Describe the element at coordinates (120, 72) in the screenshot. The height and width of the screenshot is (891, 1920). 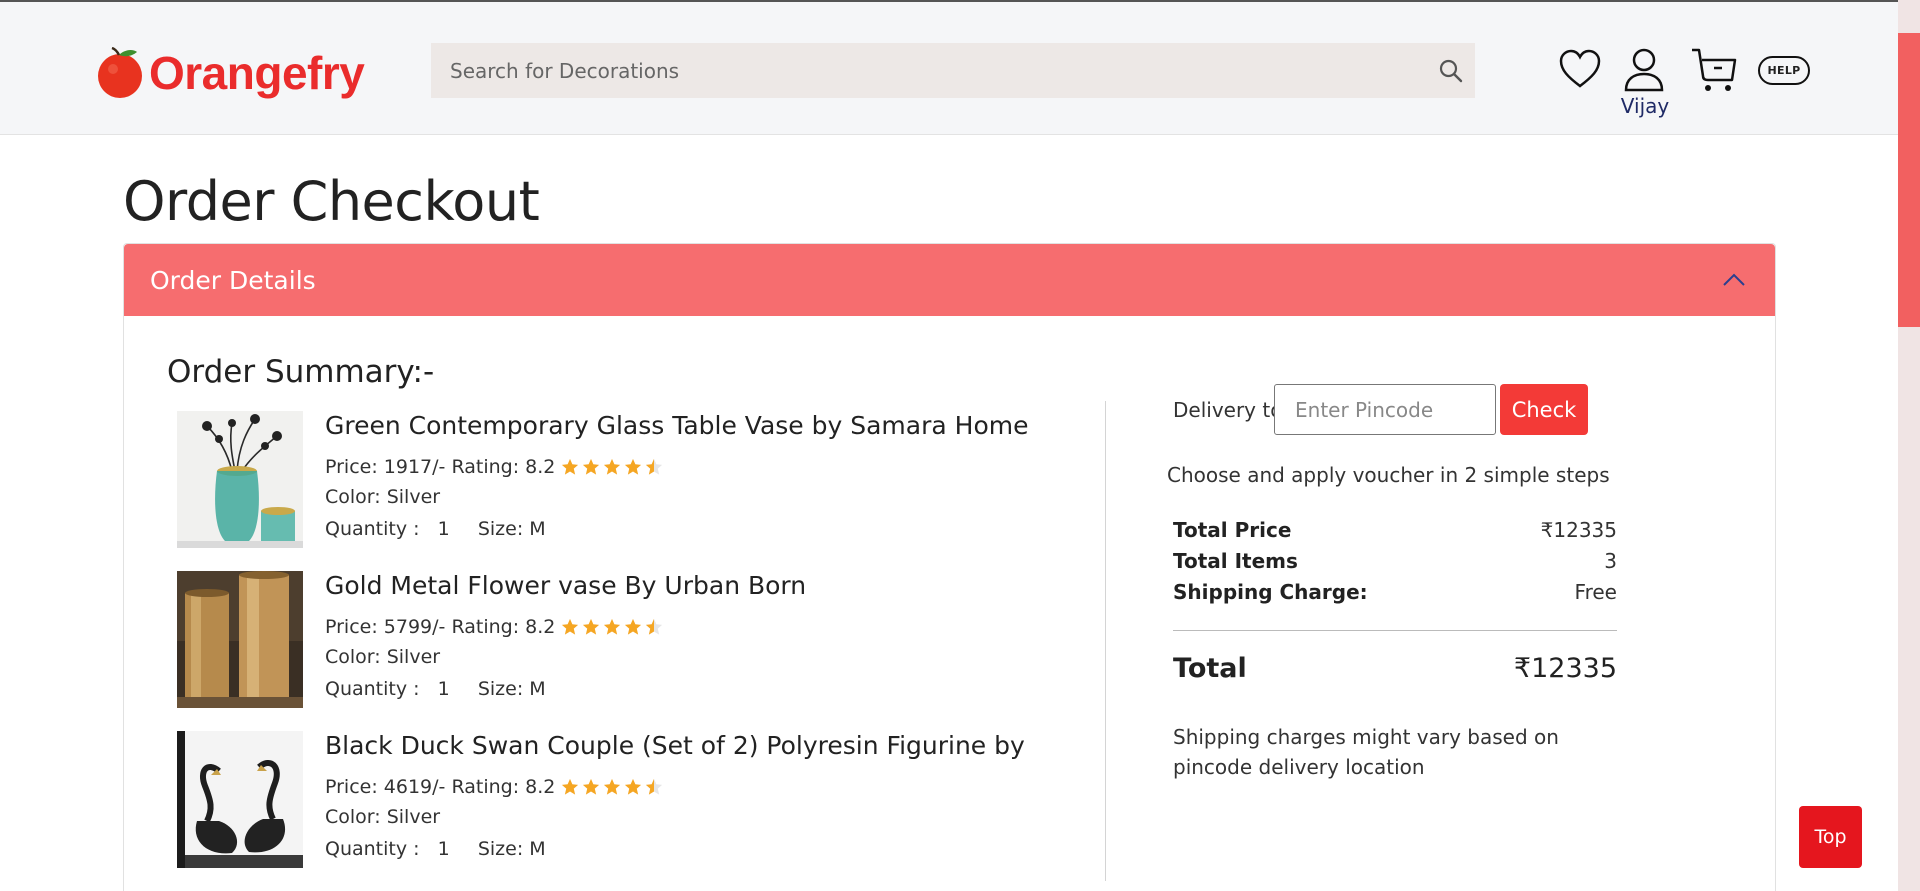
I see `orange-fruit-icon` at that location.